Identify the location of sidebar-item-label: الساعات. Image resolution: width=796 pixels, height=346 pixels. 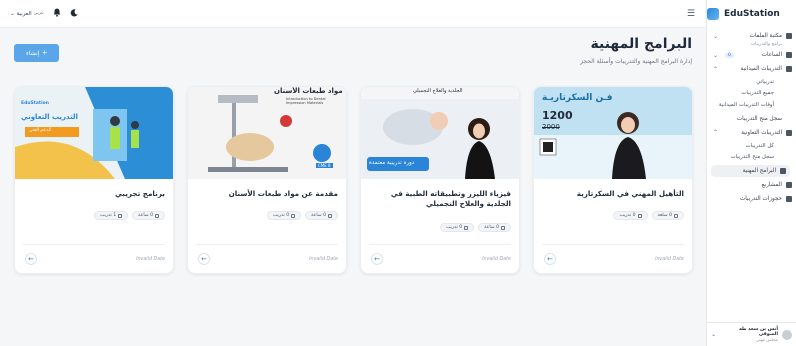
(771, 55).